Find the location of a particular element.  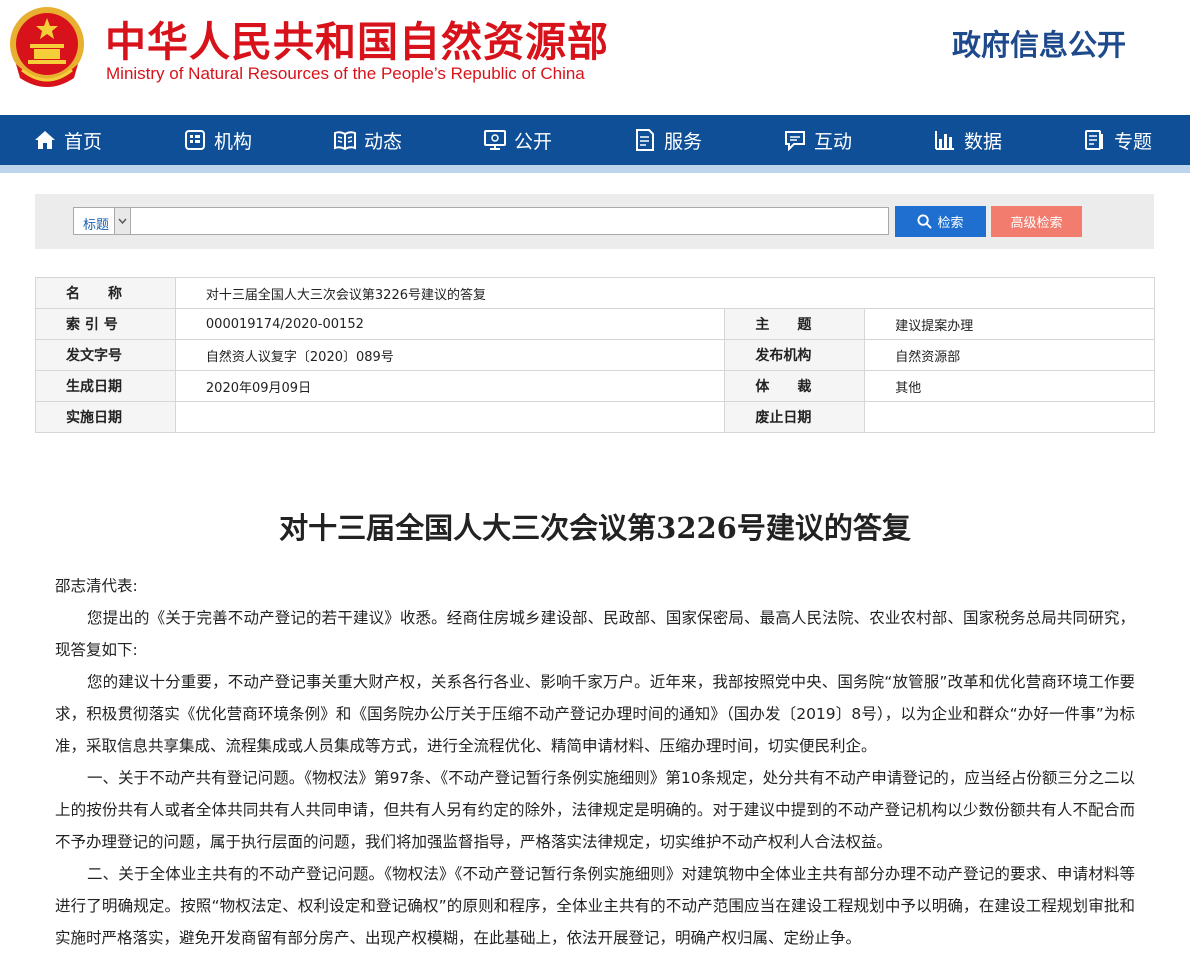

nav-label: 机构 is located at coordinates (233, 141).